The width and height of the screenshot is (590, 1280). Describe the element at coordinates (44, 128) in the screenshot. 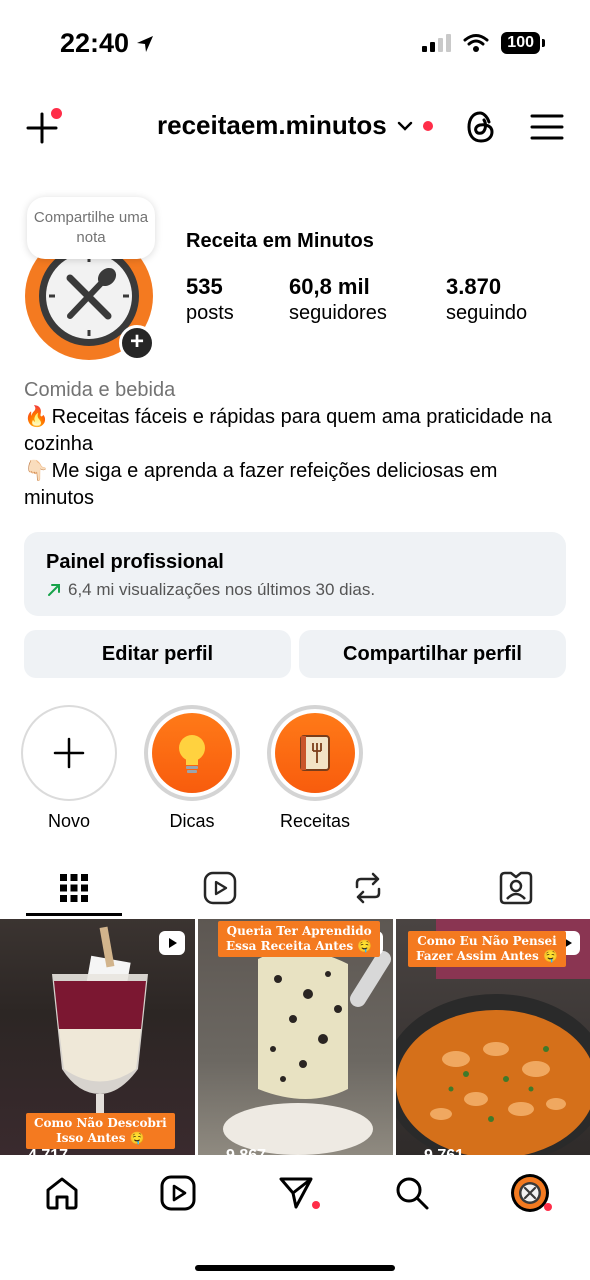

I see `create-button` at that location.